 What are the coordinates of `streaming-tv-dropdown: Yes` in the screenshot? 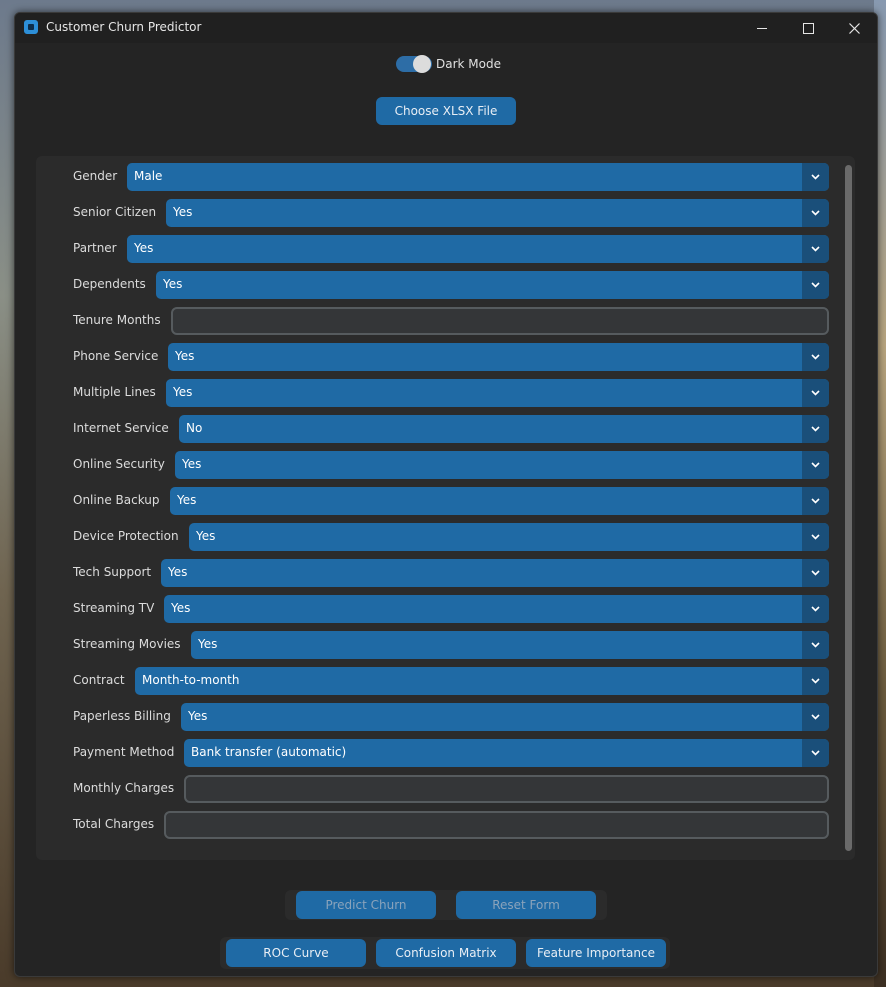 It's located at (496, 609).